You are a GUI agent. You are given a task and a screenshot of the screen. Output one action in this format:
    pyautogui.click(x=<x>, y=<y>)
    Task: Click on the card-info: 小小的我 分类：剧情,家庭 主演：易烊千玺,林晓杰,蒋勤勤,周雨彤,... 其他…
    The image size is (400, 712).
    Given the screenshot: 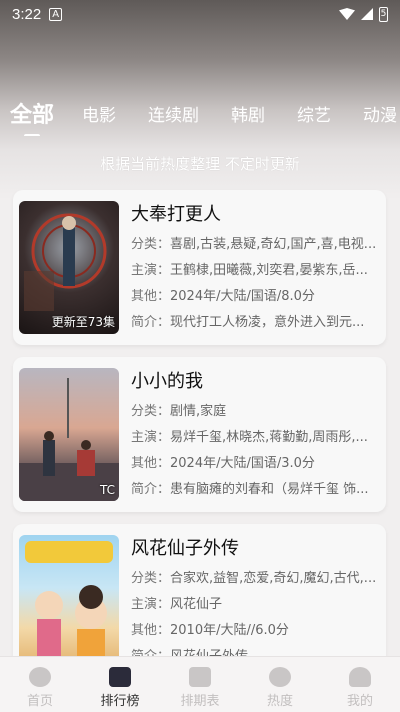 What is the action you would take?
    pyautogui.click(x=256, y=436)
    